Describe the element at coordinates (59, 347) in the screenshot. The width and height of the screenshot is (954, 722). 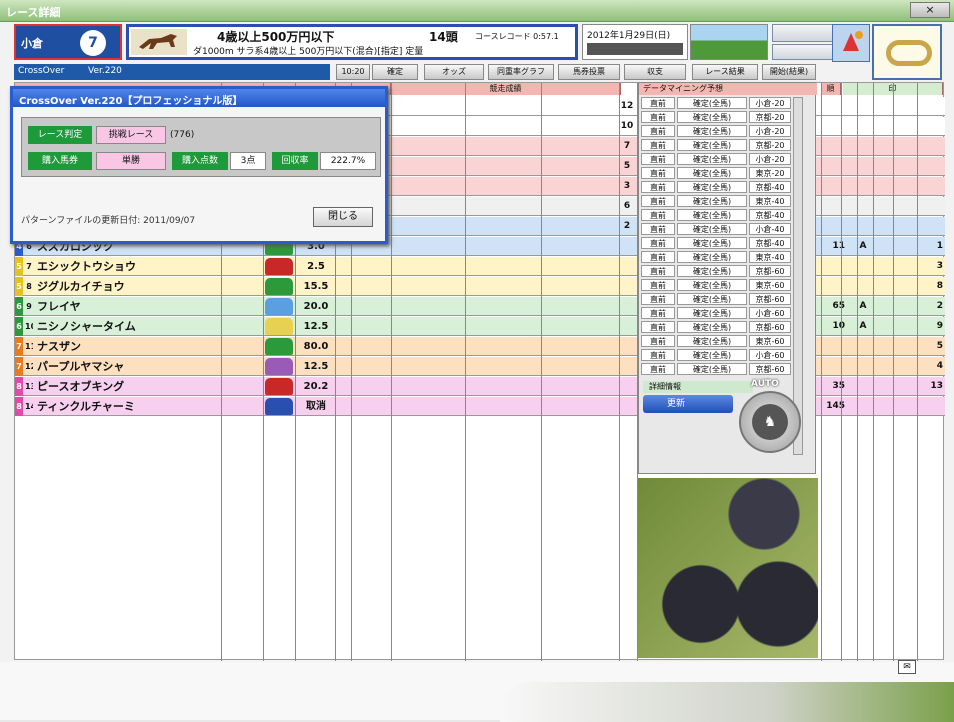
I see `horse-name: ナスザン` at that location.